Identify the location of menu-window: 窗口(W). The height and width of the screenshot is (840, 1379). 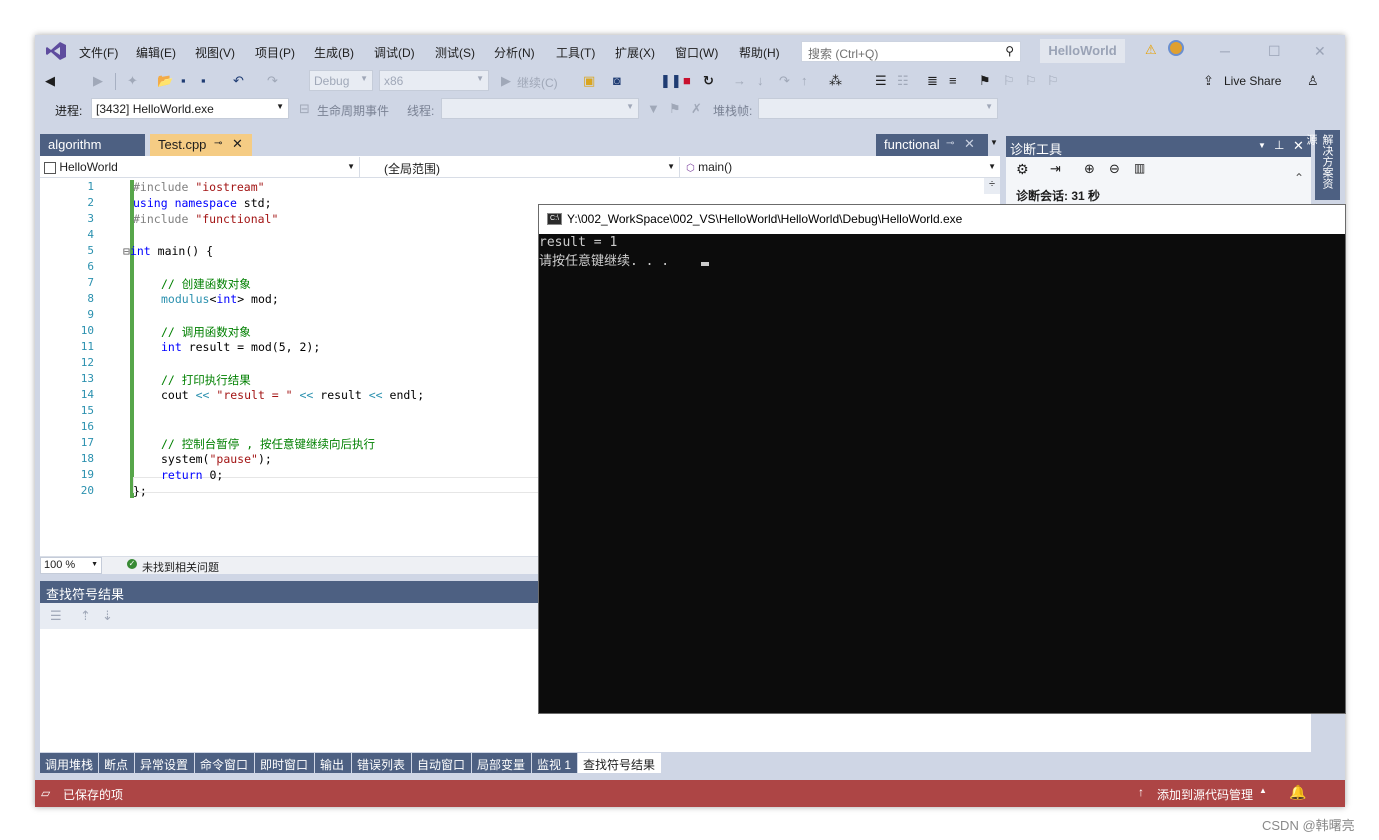
(696, 52).